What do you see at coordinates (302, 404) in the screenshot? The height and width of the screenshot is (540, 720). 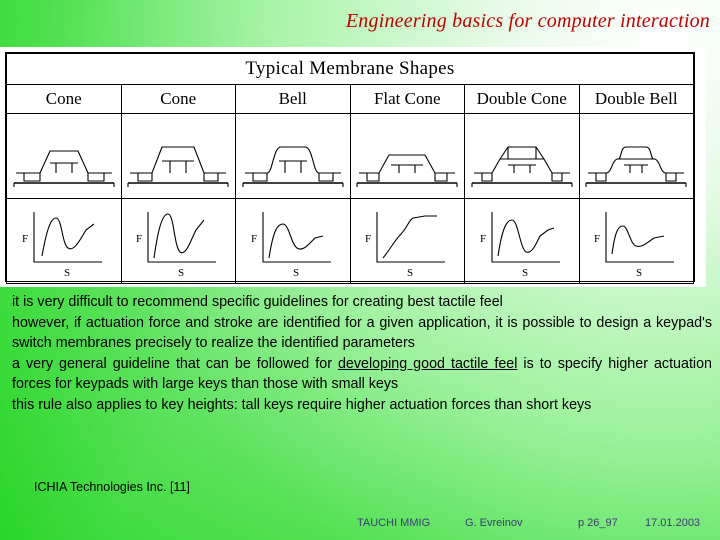 I see `body-line-4: this rule also applies to key heights` at bounding box center [302, 404].